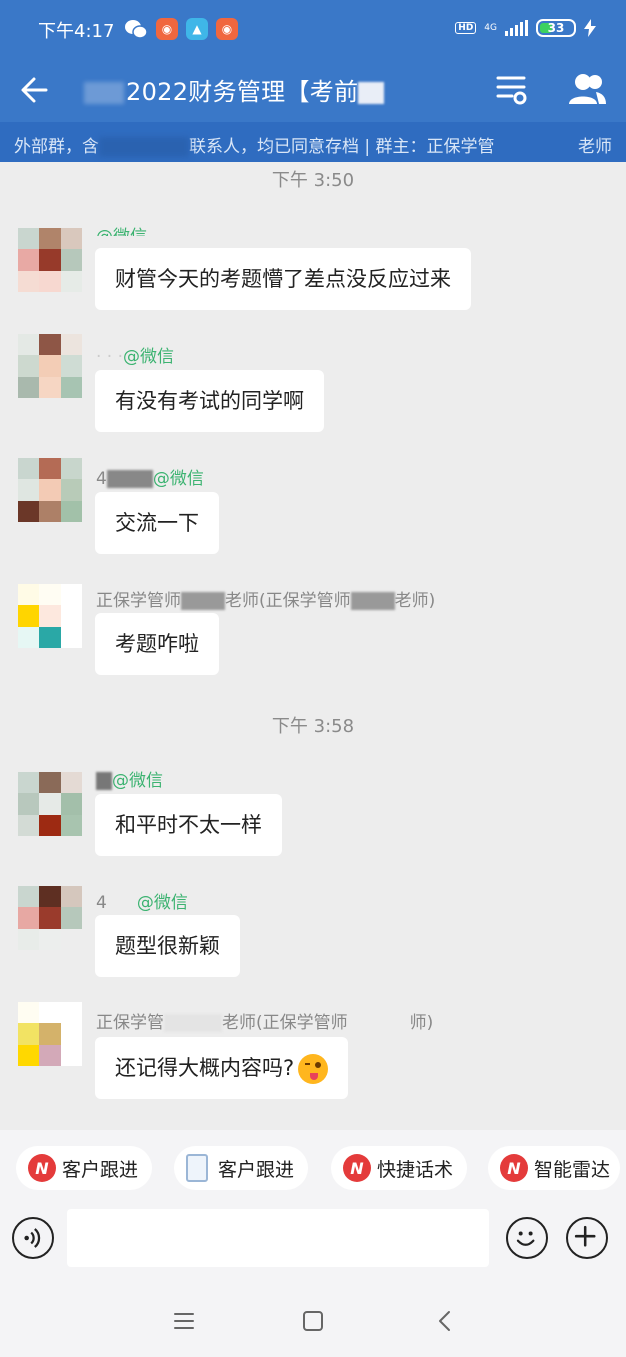  What do you see at coordinates (181, 29) in the screenshot?
I see `notification-icons: ◉ ▲ ◉` at bounding box center [181, 29].